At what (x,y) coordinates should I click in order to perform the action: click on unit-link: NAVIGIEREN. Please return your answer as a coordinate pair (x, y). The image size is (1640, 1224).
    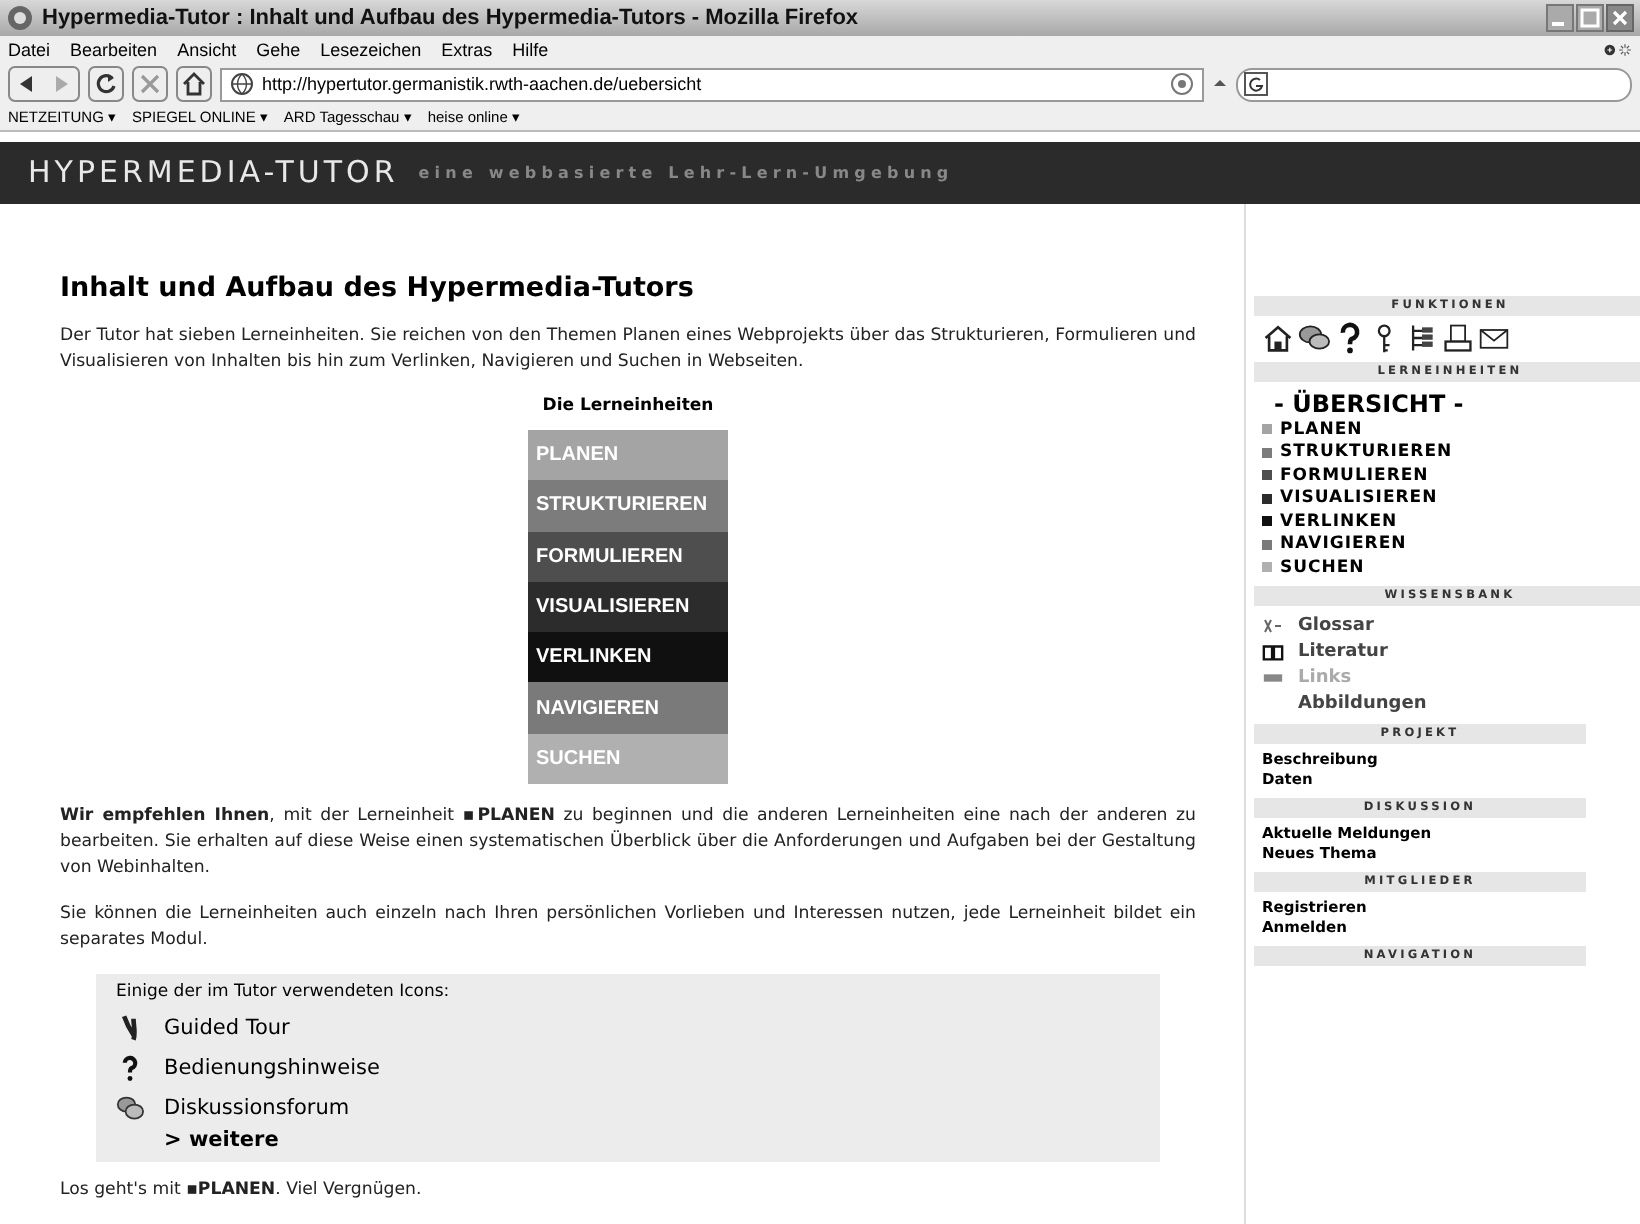
    Looking at the image, I should click on (1343, 544).